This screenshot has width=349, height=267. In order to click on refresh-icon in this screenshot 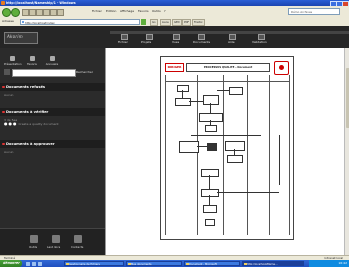, I will do `click(32, 12)`.